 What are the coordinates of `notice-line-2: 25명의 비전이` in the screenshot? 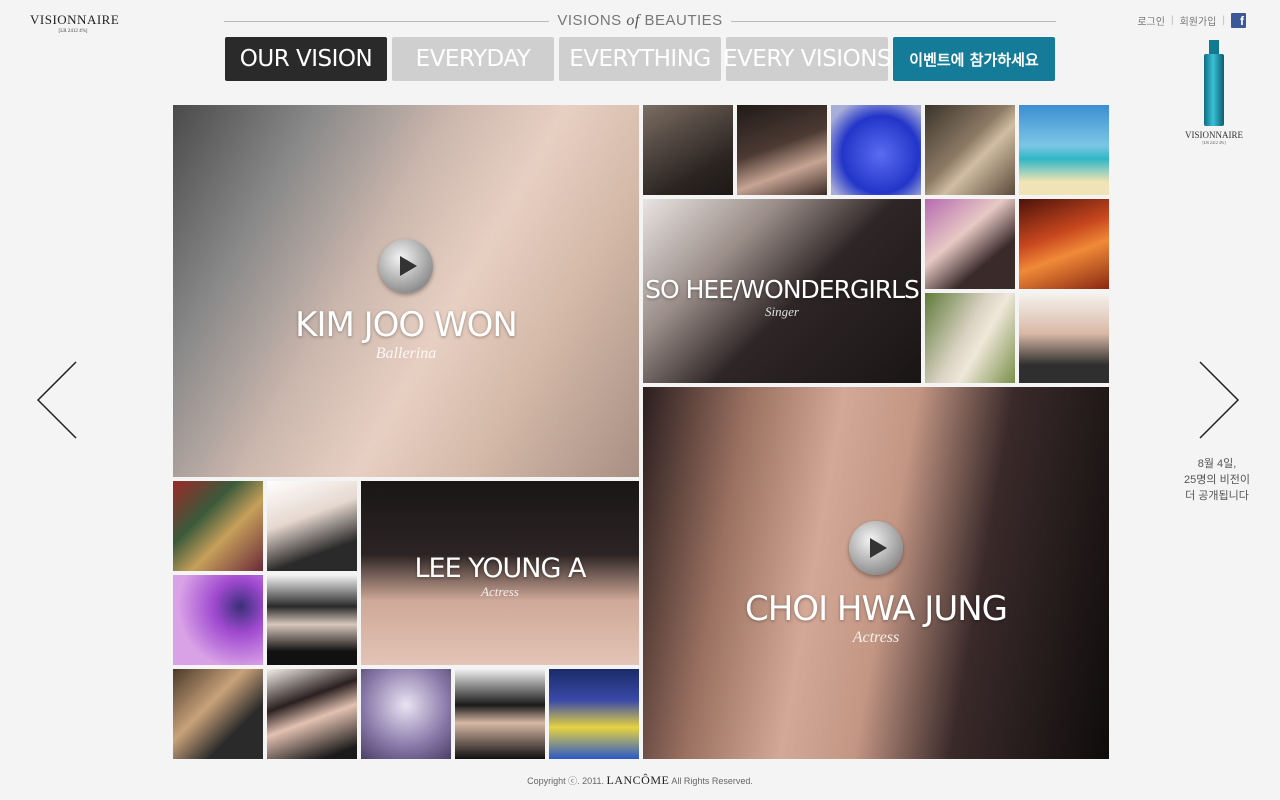 It's located at (1217, 480).